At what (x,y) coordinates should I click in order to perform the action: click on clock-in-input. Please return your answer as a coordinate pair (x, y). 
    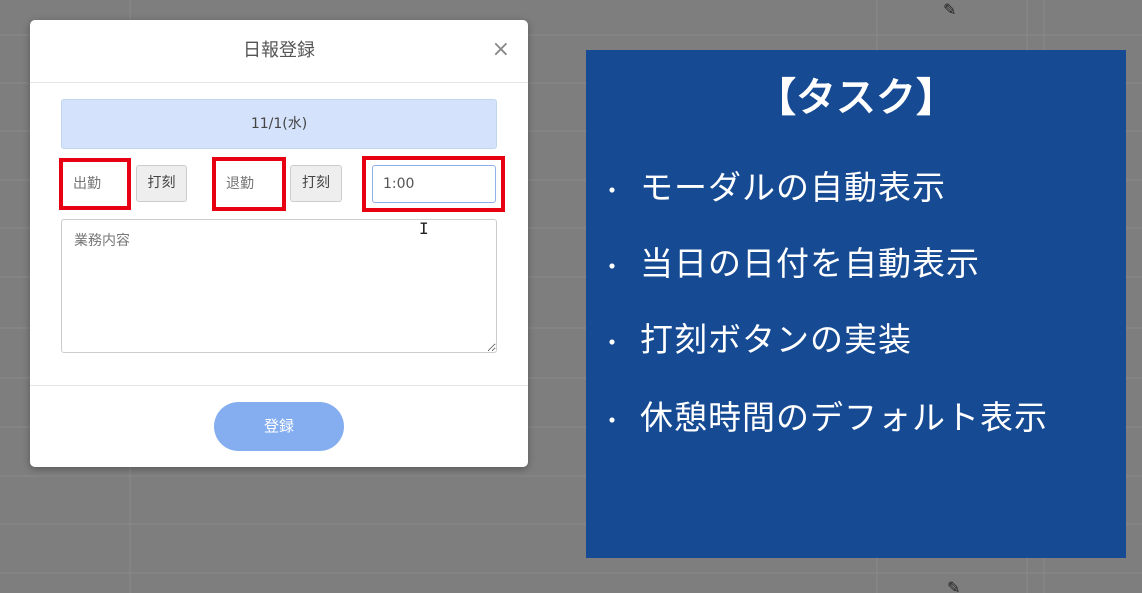
    Looking at the image, I should click on (95, 184).